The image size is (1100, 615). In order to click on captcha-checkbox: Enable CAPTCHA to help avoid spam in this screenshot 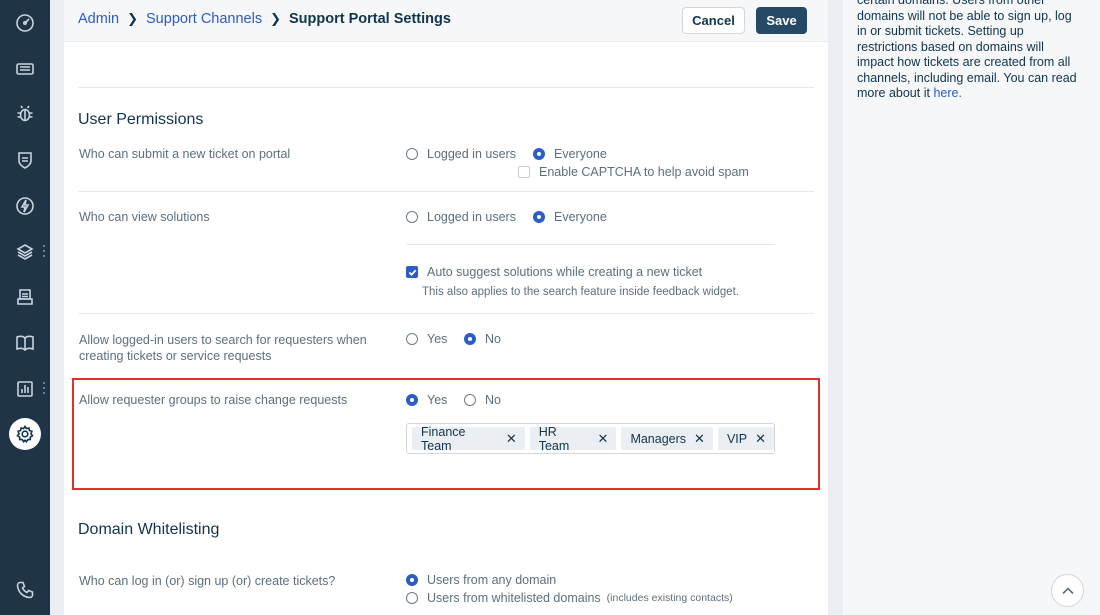, I will do `click(633, 172)`.